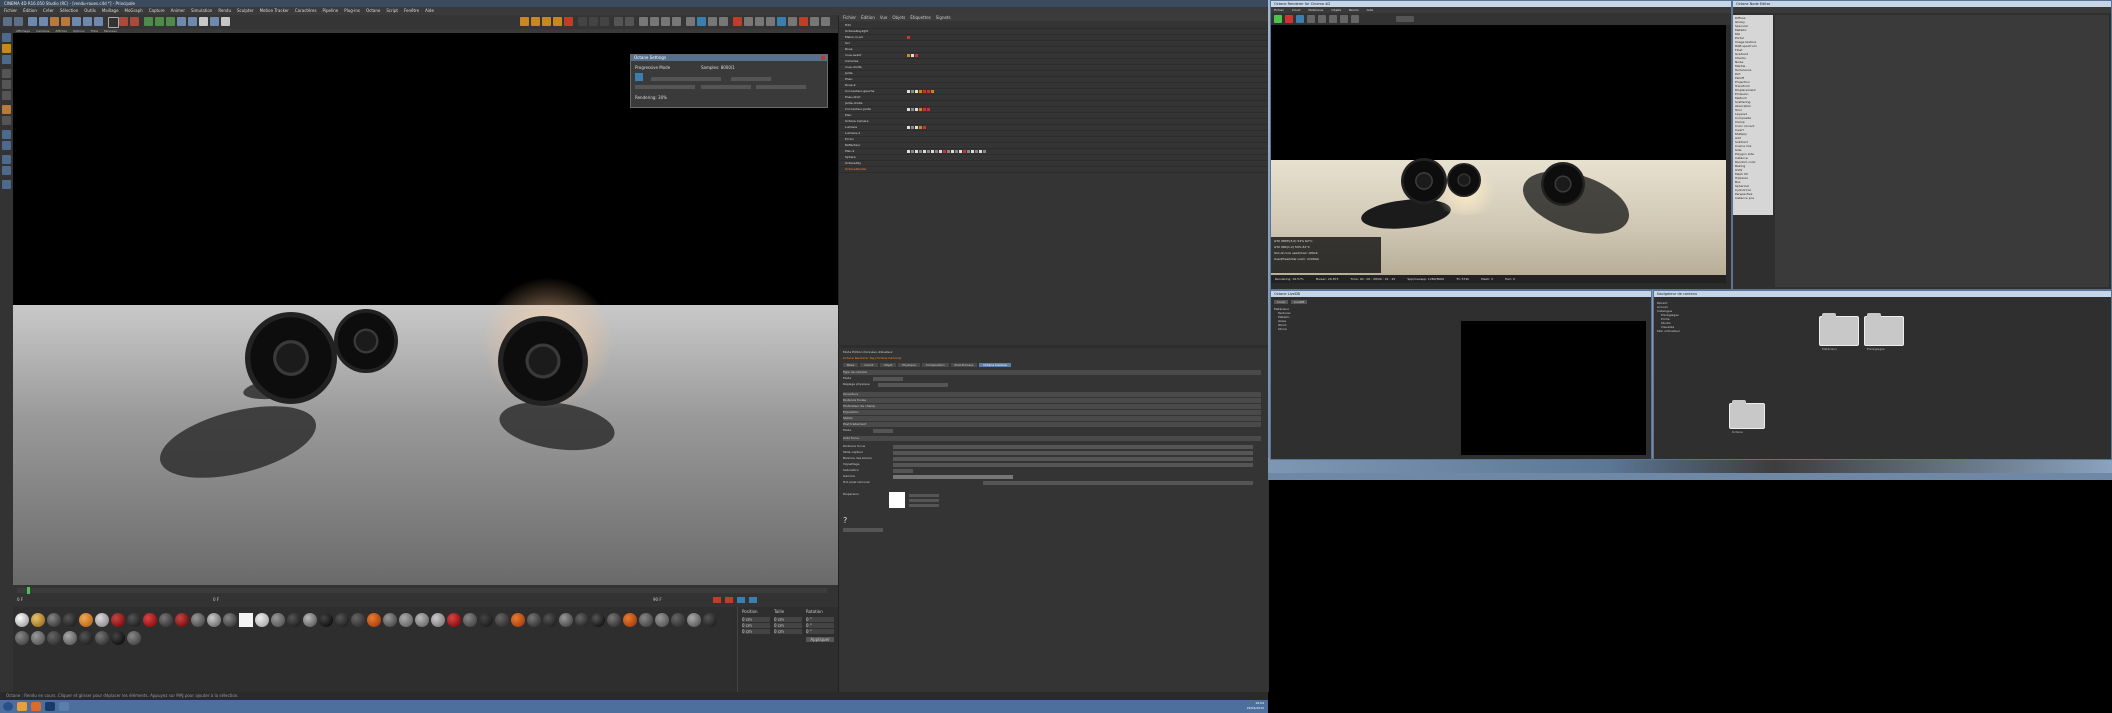  Describe the element at coordinates (1553, 388) in the screenshot. I see `livedb-preview` at that location.